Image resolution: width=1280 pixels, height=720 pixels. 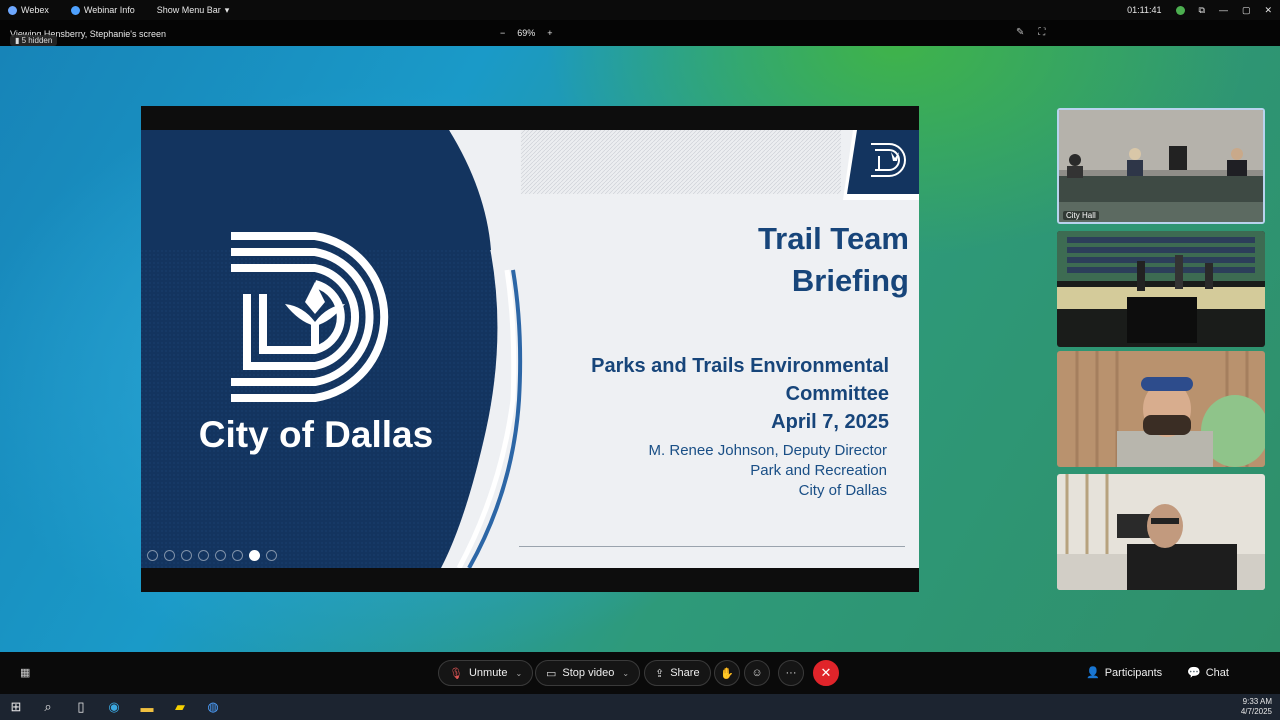 What do you see at coordinates (254, 555) in the screenshot?
I see `presenter-view-icon` at bounding box center [254, 555].